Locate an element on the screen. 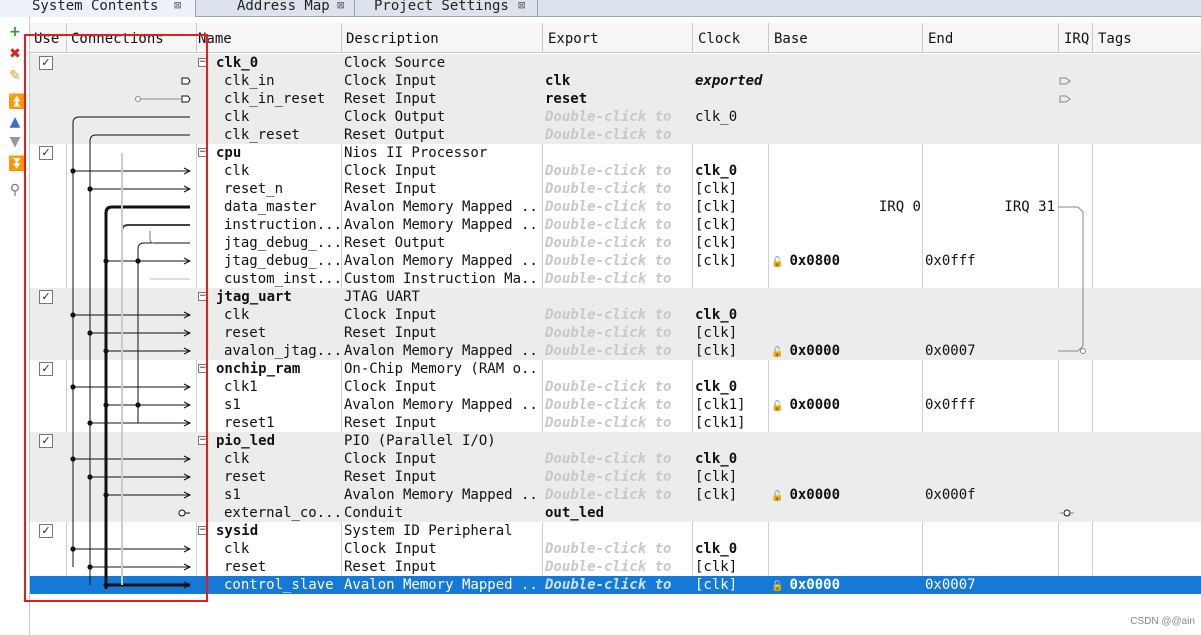 The image size is (1201, 635). remove-icon: ✖ is located at coordinates (15, 54).